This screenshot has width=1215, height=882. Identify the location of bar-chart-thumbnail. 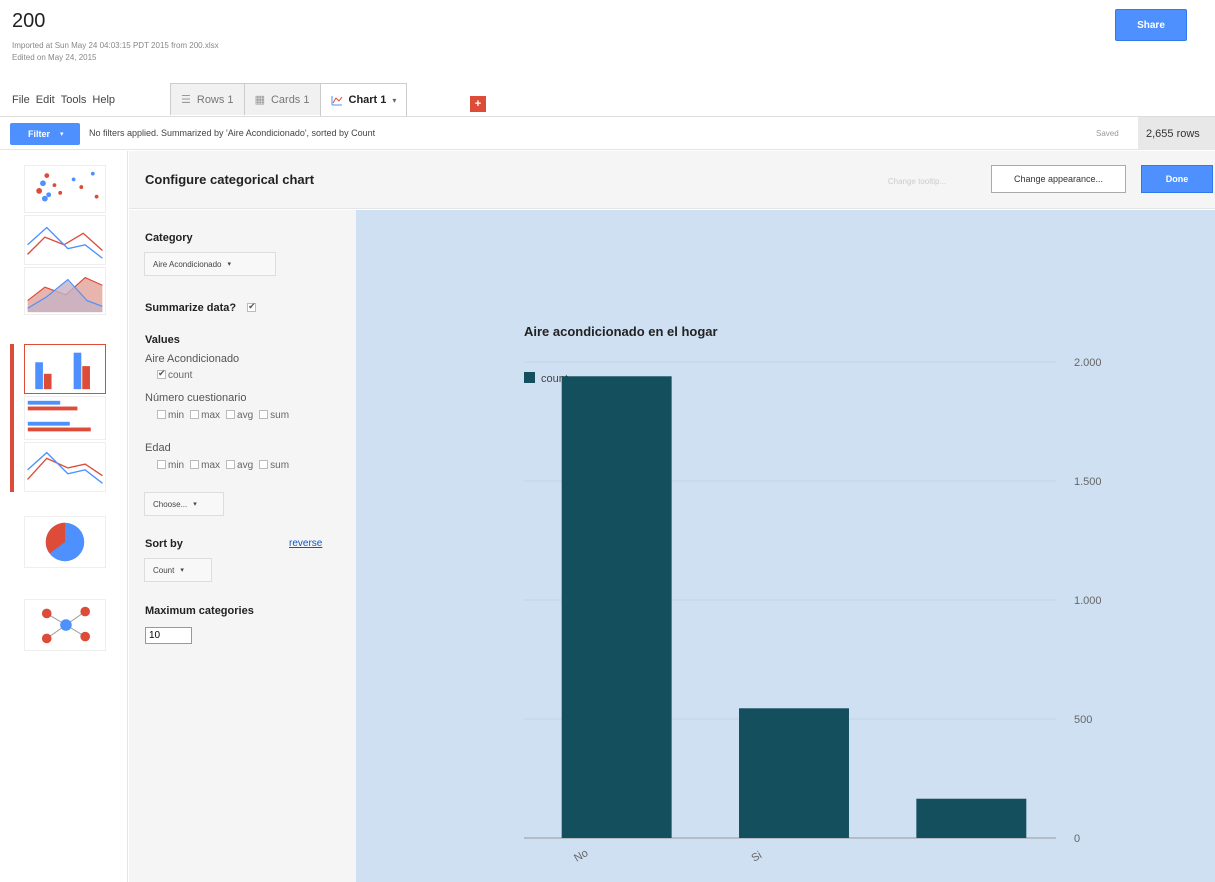
(65, 418).